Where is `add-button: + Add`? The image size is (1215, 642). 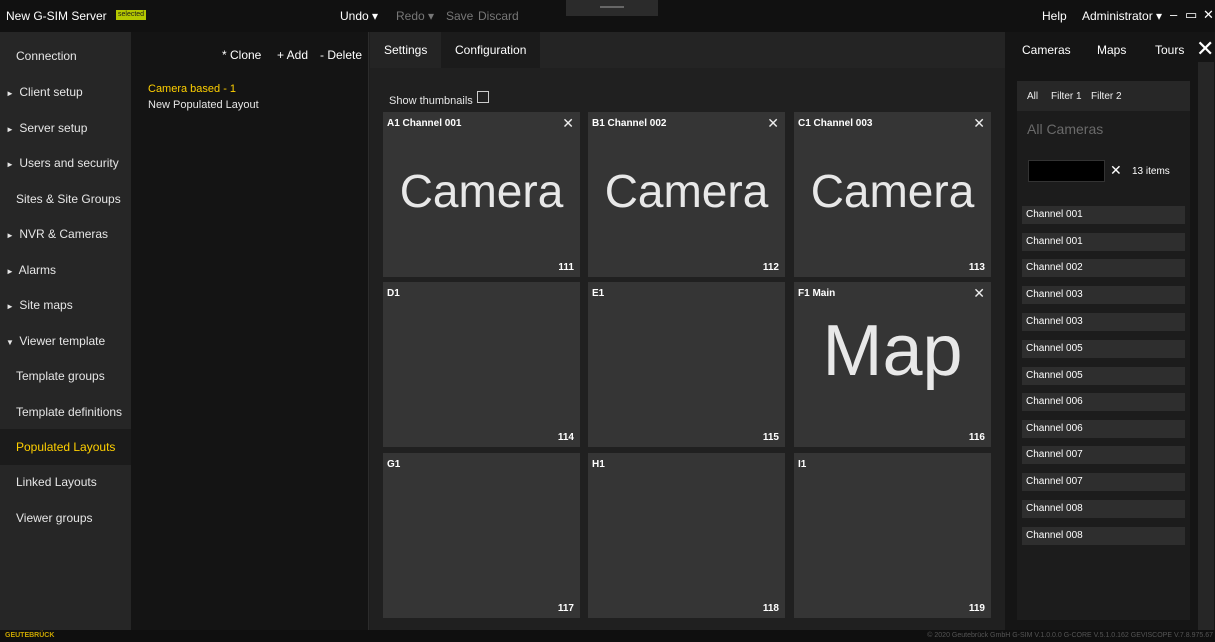 add-button: + Add is located at coordinates (292, 55).